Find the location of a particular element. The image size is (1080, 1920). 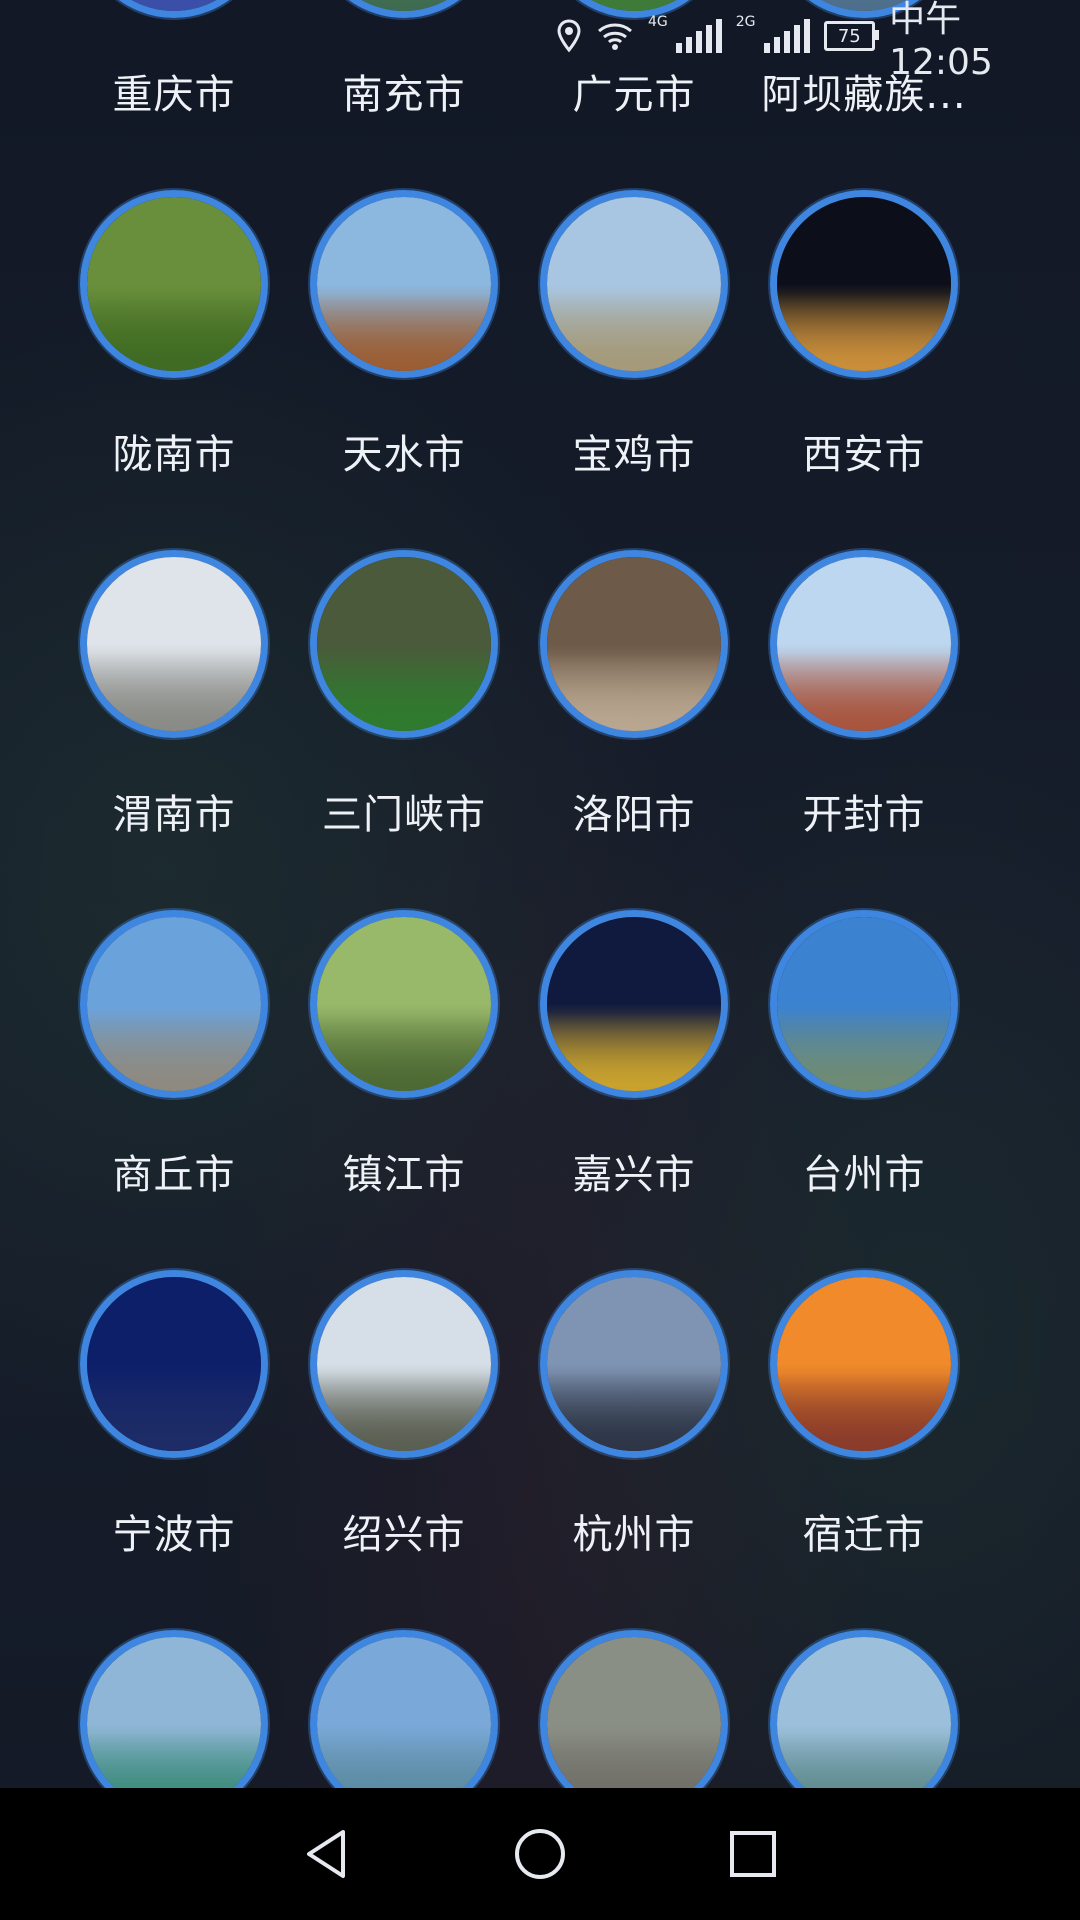

city-label: 洛阳市 is located at coordinates (634, 815).